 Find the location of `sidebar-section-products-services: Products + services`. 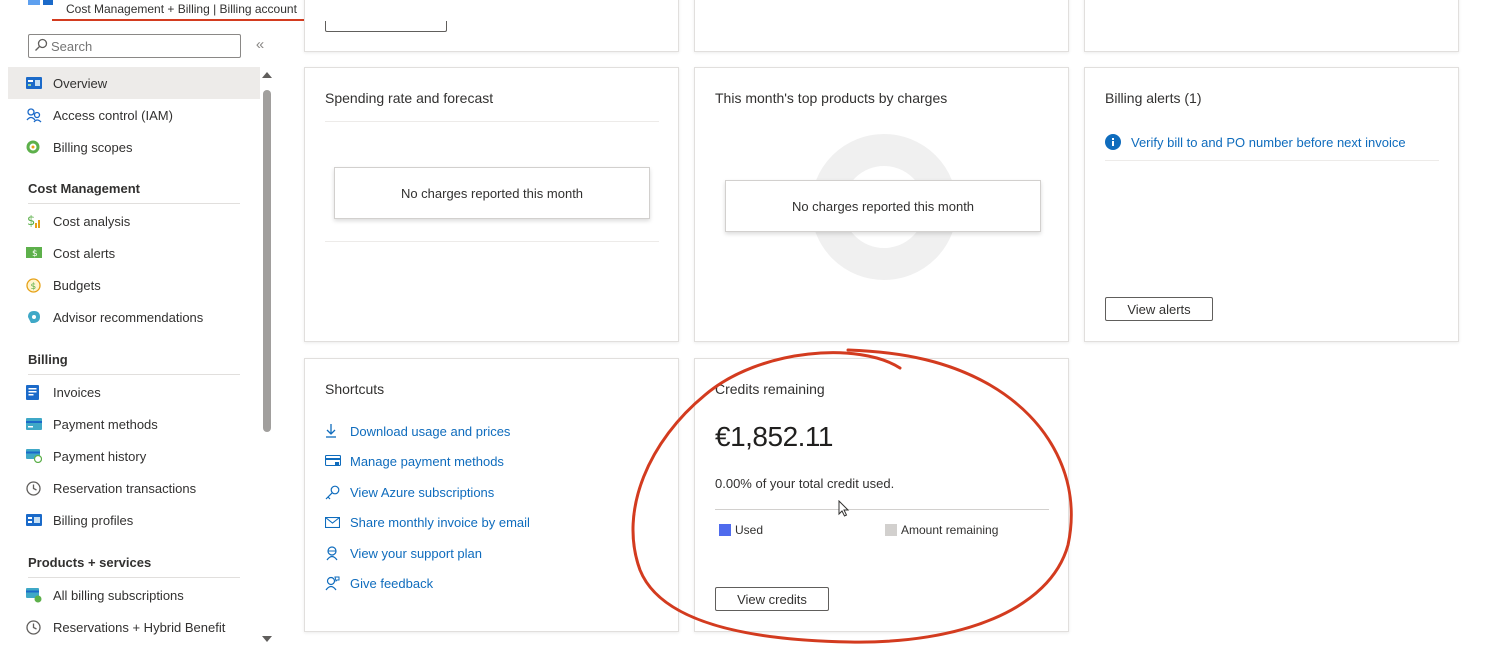

sidebar-section-products-services: Products + services is located at coordinates (90, 562).